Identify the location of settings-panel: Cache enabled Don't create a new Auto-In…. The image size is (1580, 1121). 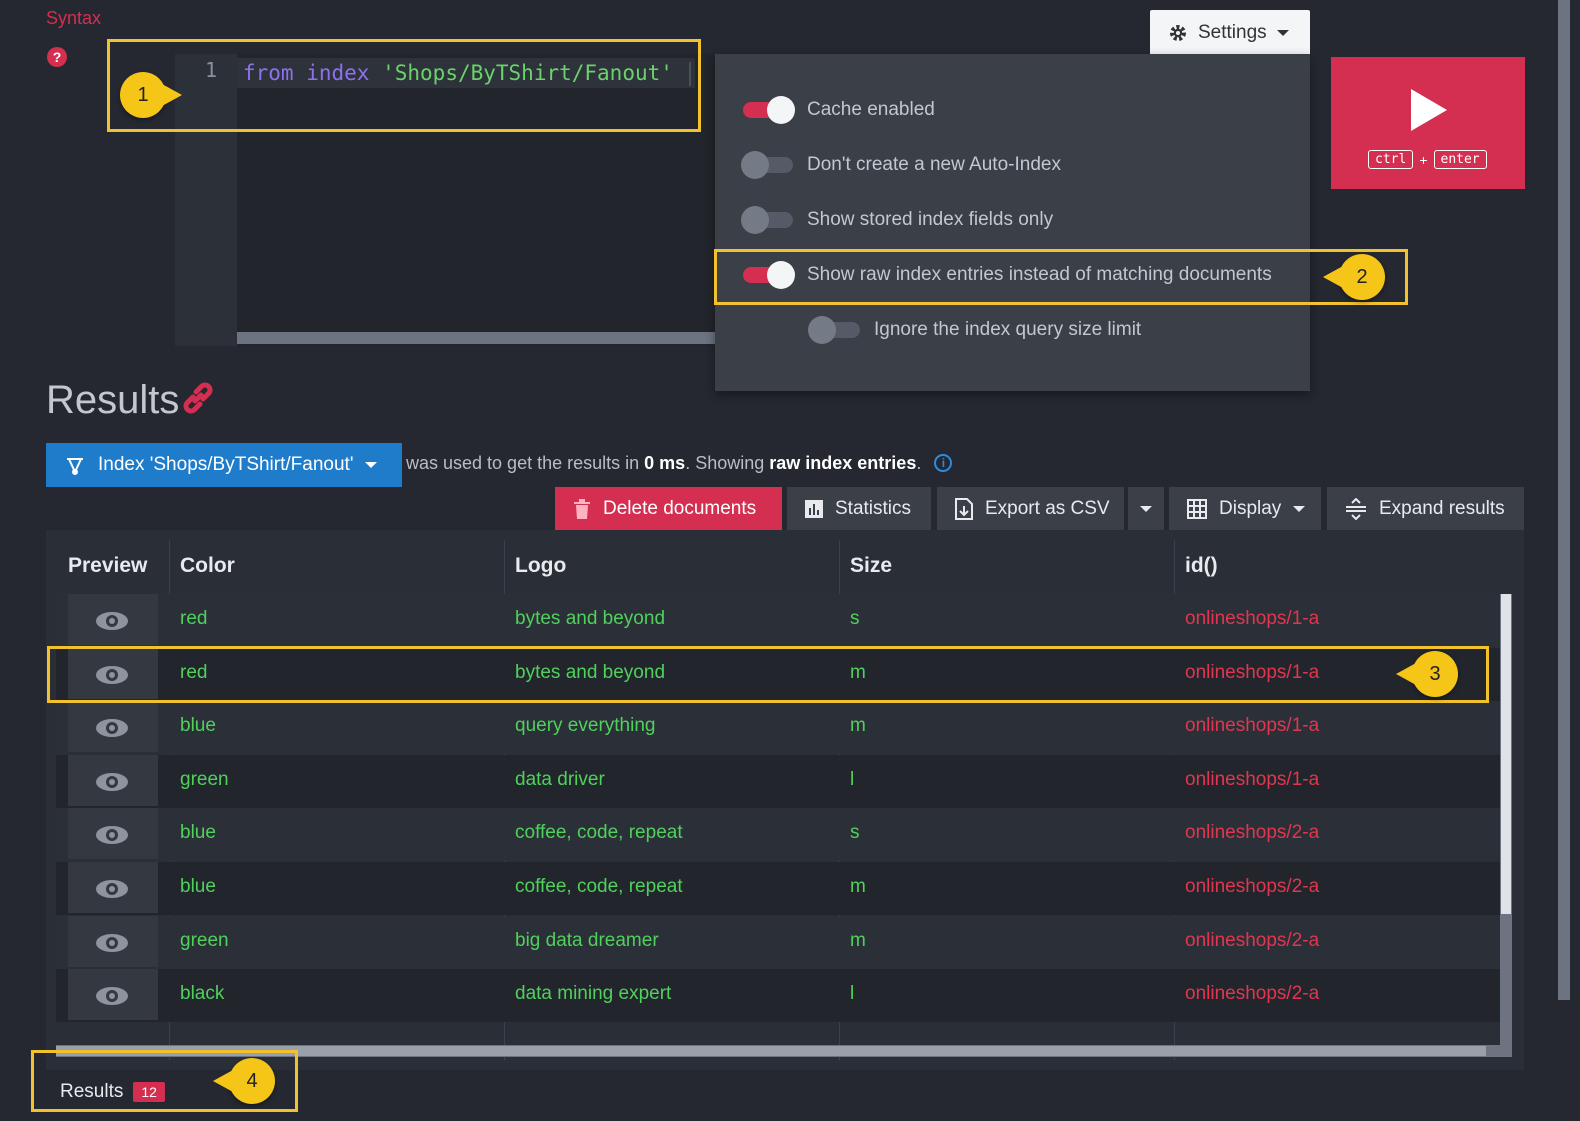
(1012, 222).